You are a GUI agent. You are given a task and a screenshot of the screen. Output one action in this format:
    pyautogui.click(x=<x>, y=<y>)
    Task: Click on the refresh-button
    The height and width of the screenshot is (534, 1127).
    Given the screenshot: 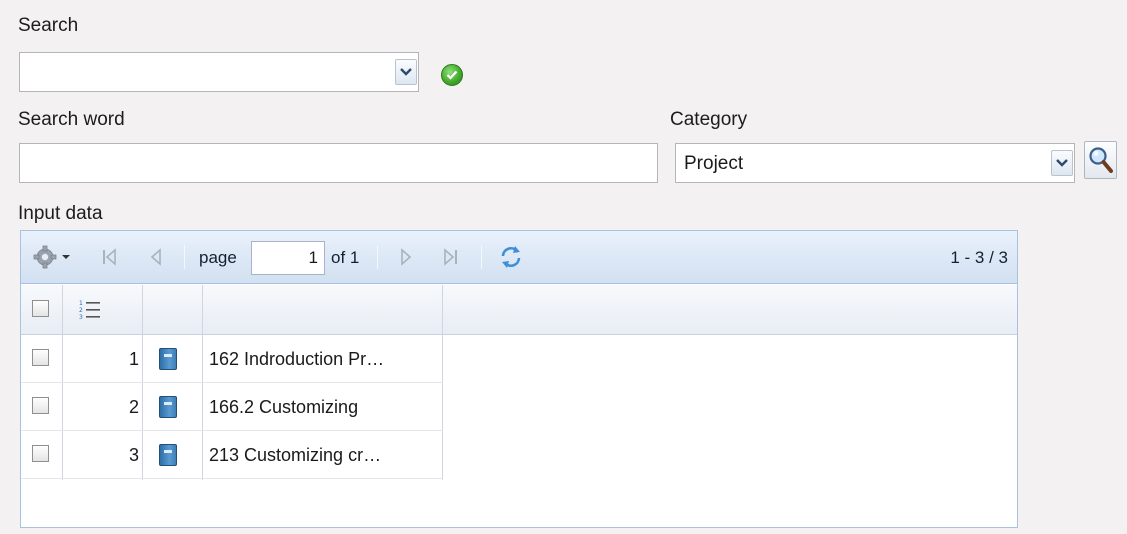 What is the action you would take?
    pyautogui.click(x=511, y=257)
    